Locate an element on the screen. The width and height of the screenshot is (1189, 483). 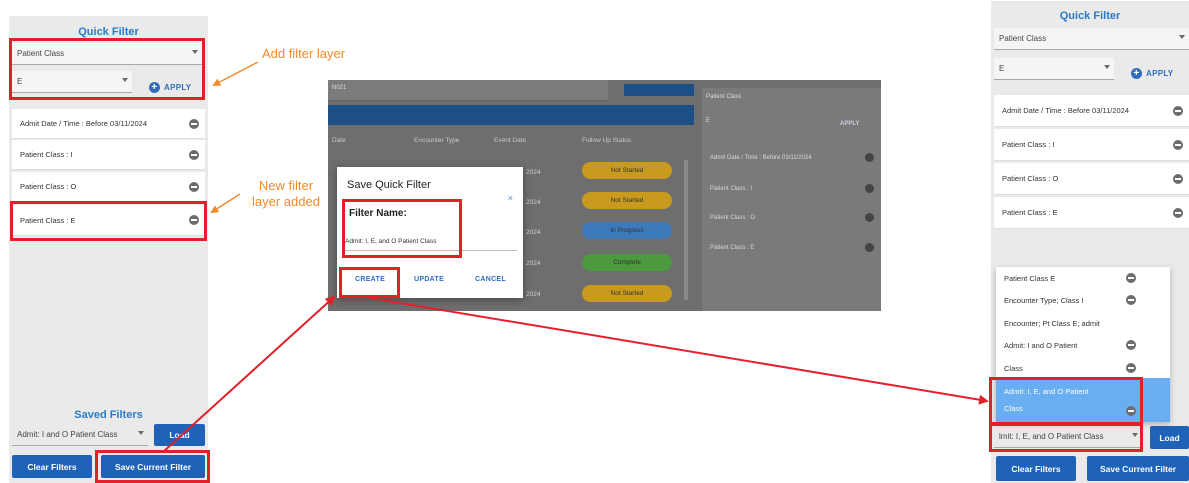
center-top-button is located at coordinates (659, 90).